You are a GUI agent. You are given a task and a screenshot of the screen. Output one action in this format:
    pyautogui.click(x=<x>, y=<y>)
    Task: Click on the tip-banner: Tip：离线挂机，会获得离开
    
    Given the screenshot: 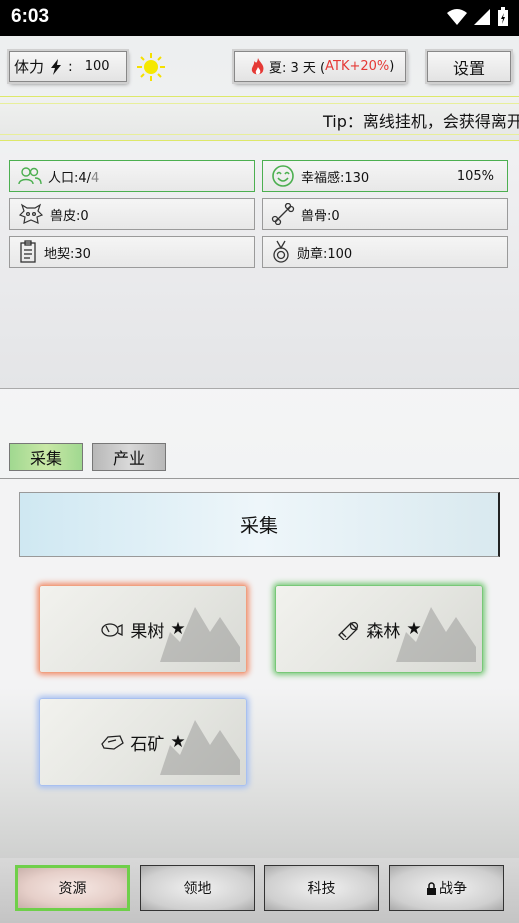 What is the action you would take?
    pyautogui.click(x=259, y=118)
    